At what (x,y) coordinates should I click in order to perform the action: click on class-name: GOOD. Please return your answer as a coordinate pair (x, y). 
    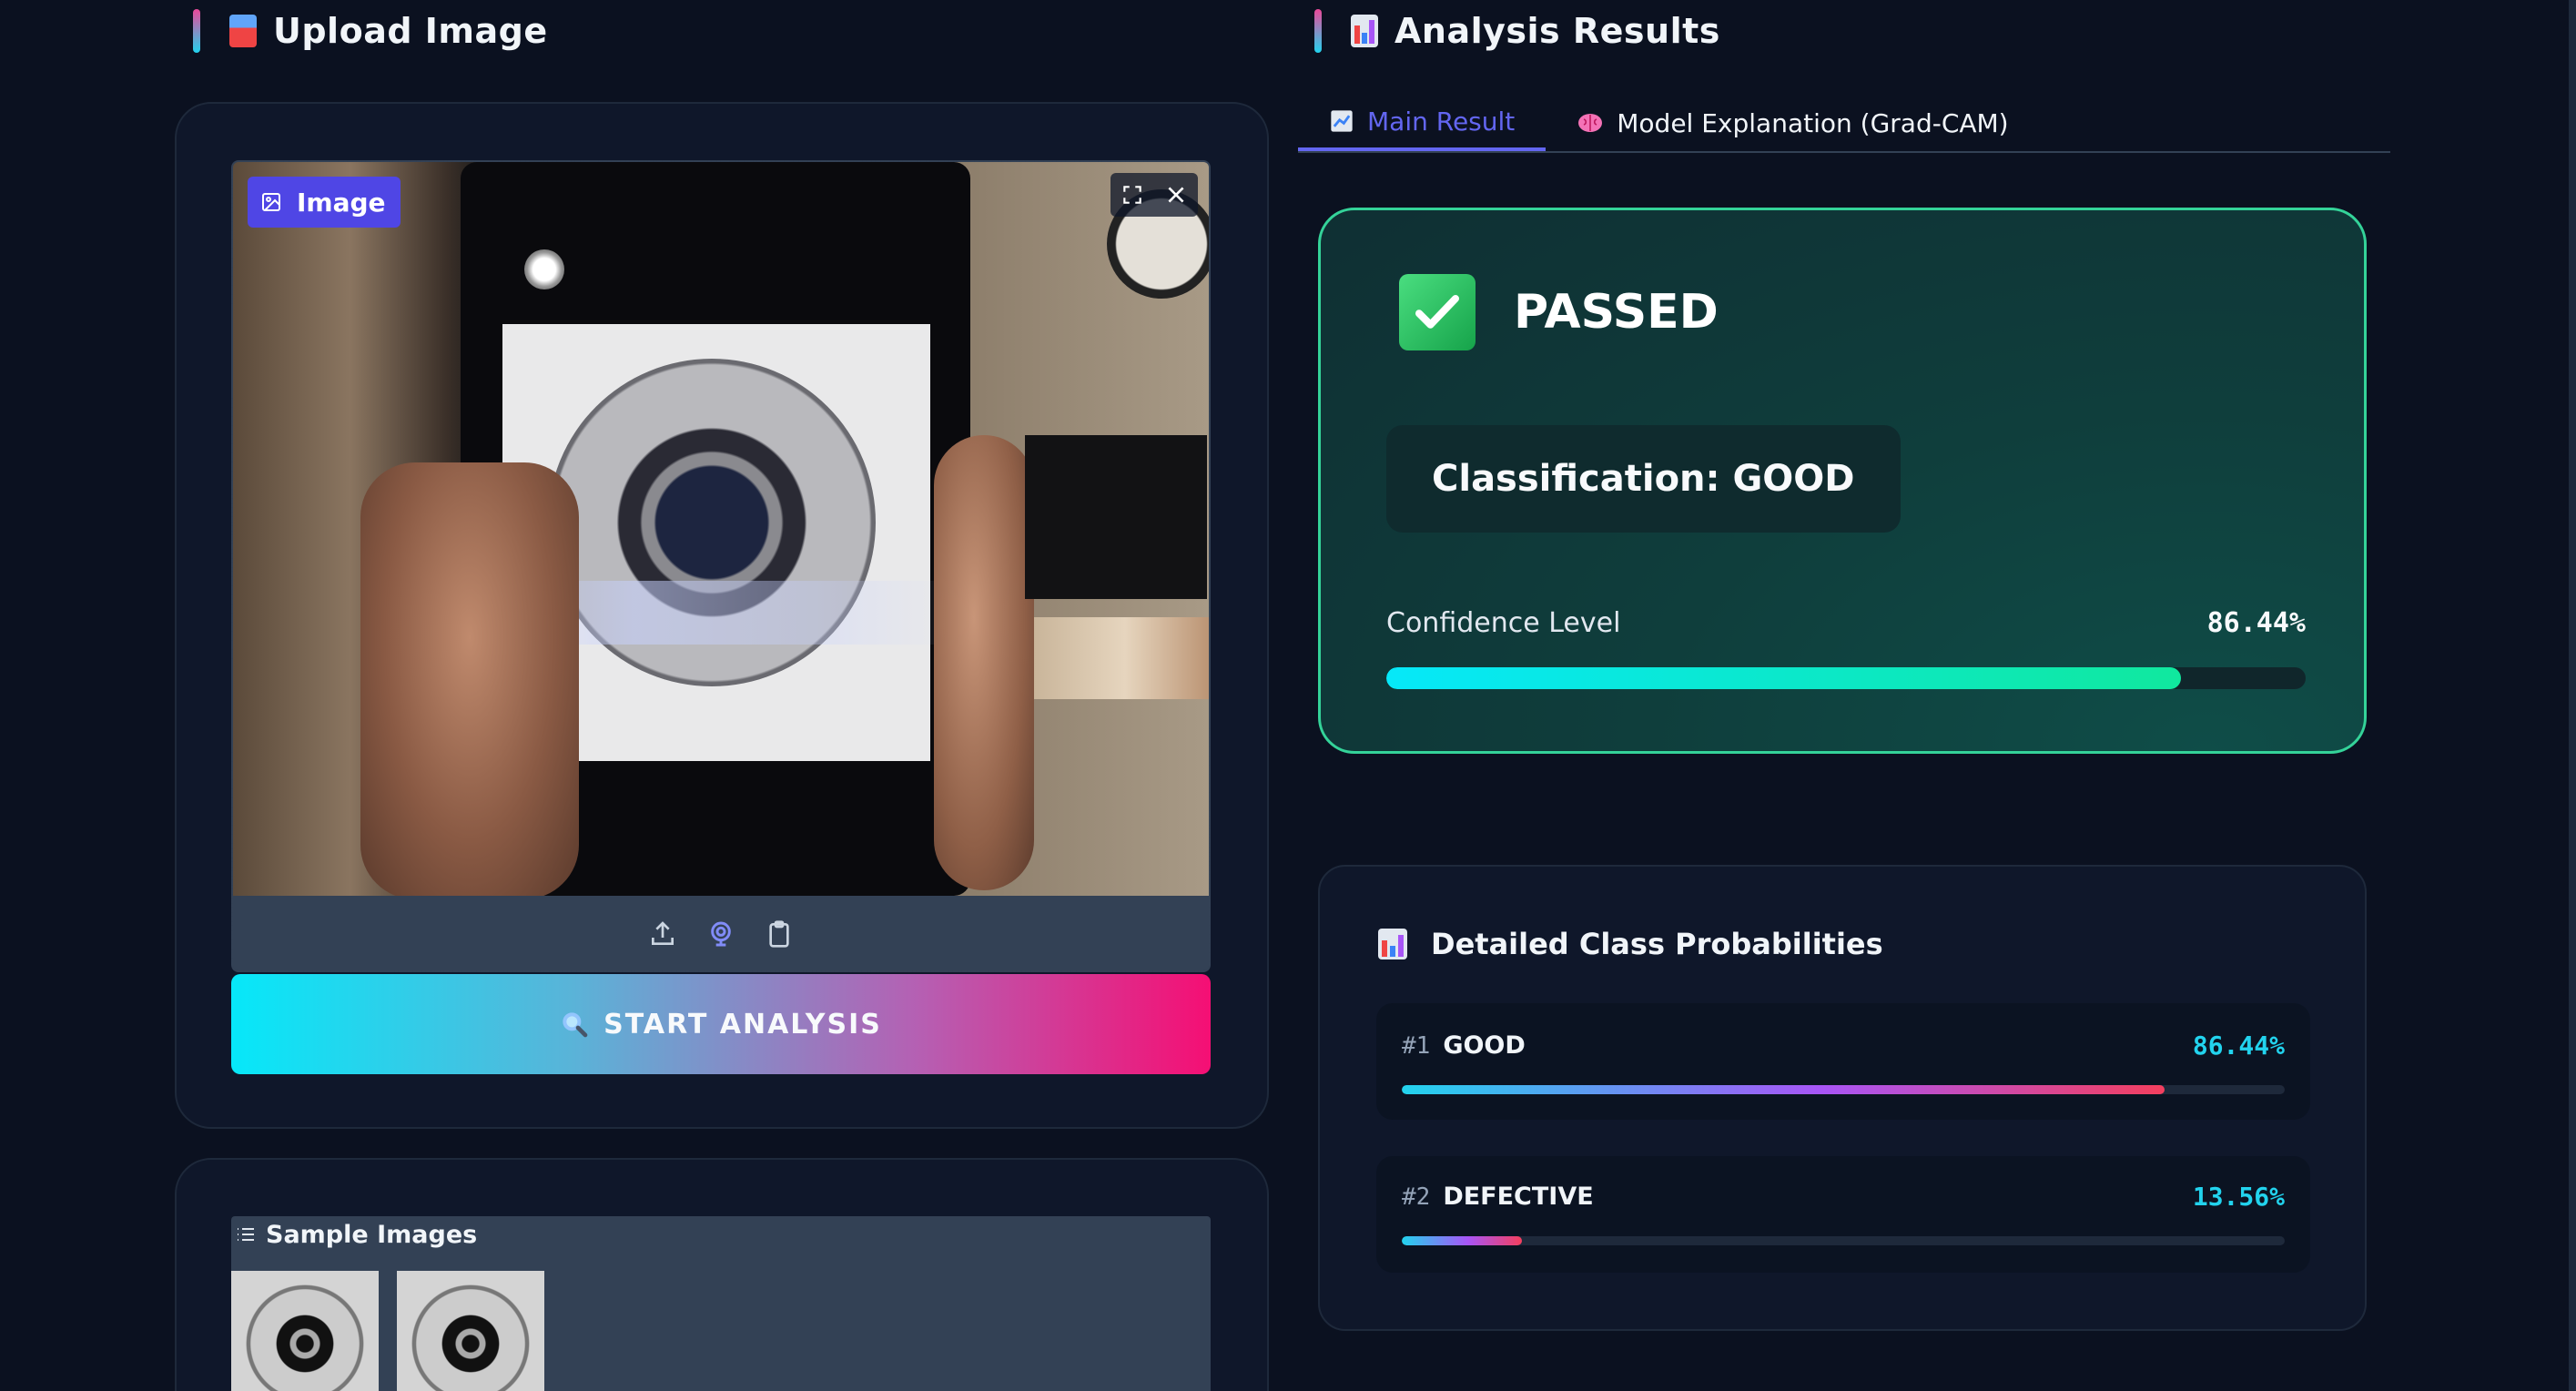
    Looking at the image, I should click on (1484, 1045).